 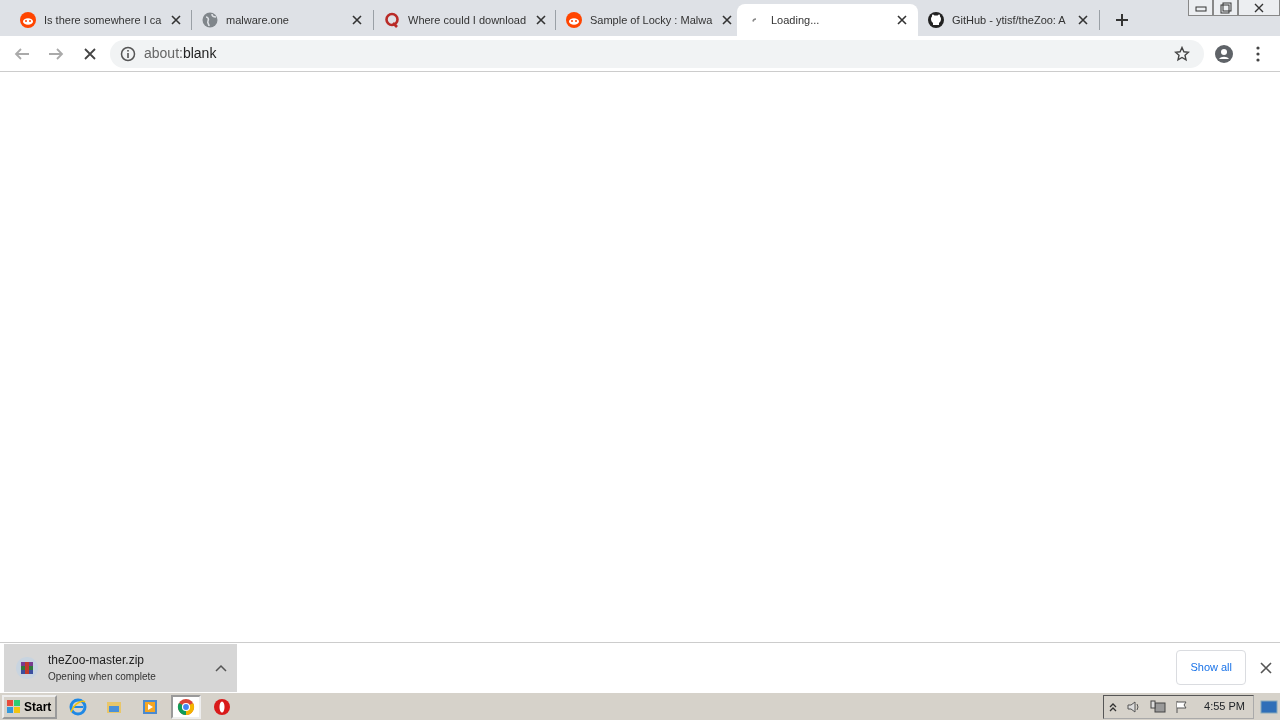 I want to click on network-icon, so click(x=1158, y=706).